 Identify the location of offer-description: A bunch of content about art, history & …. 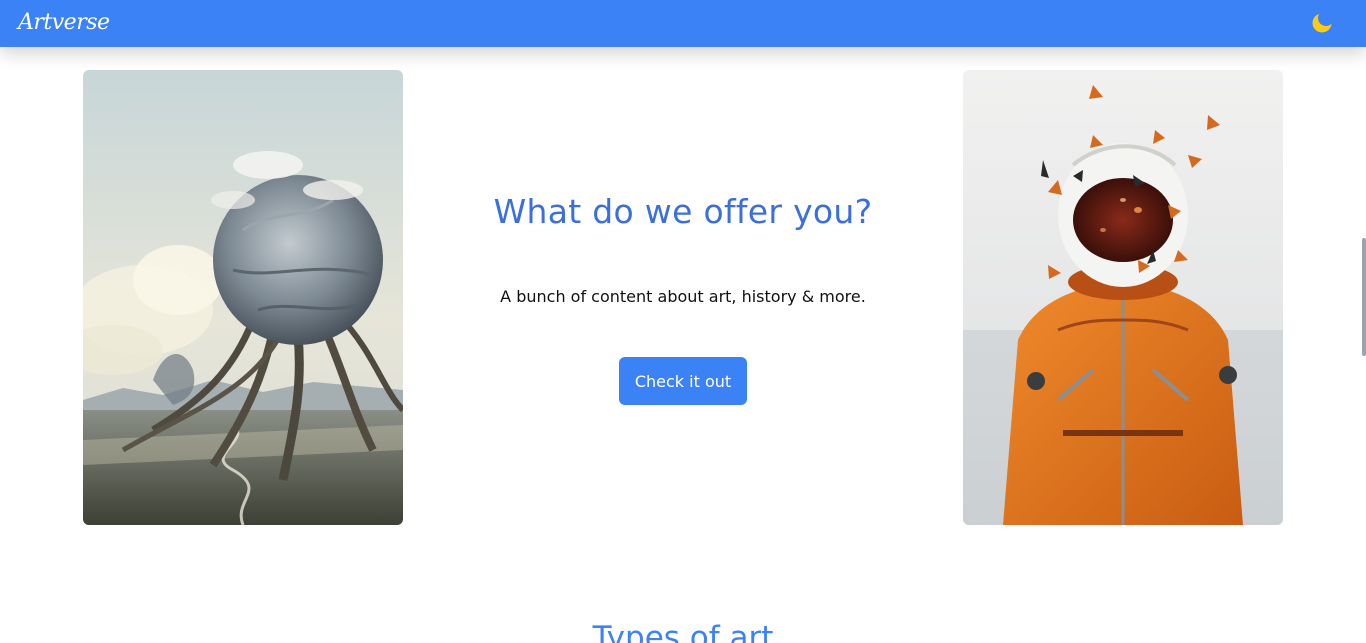
(683, 296).